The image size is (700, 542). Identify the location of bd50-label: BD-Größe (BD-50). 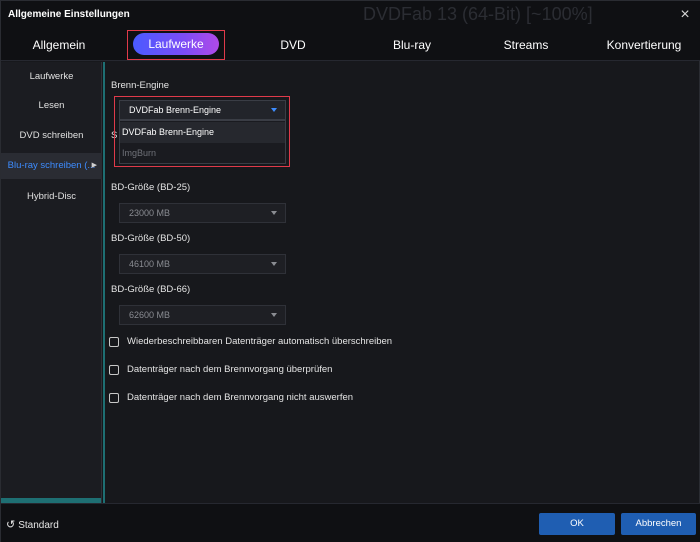
(151, 238).